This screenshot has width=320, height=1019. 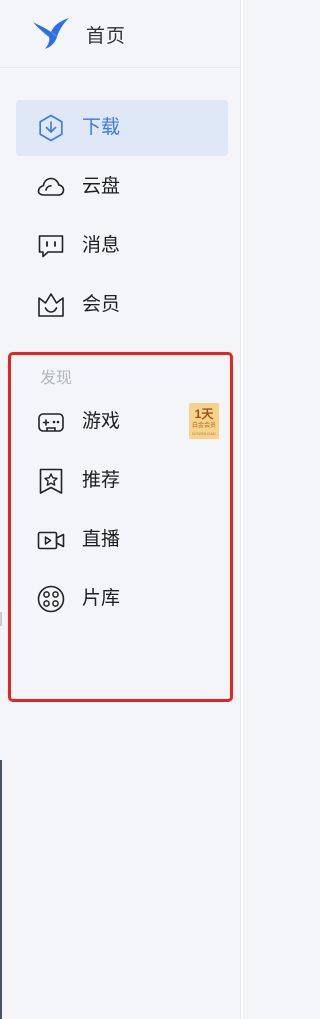 I want to click on edge-mark, so click(x=1, y=619).